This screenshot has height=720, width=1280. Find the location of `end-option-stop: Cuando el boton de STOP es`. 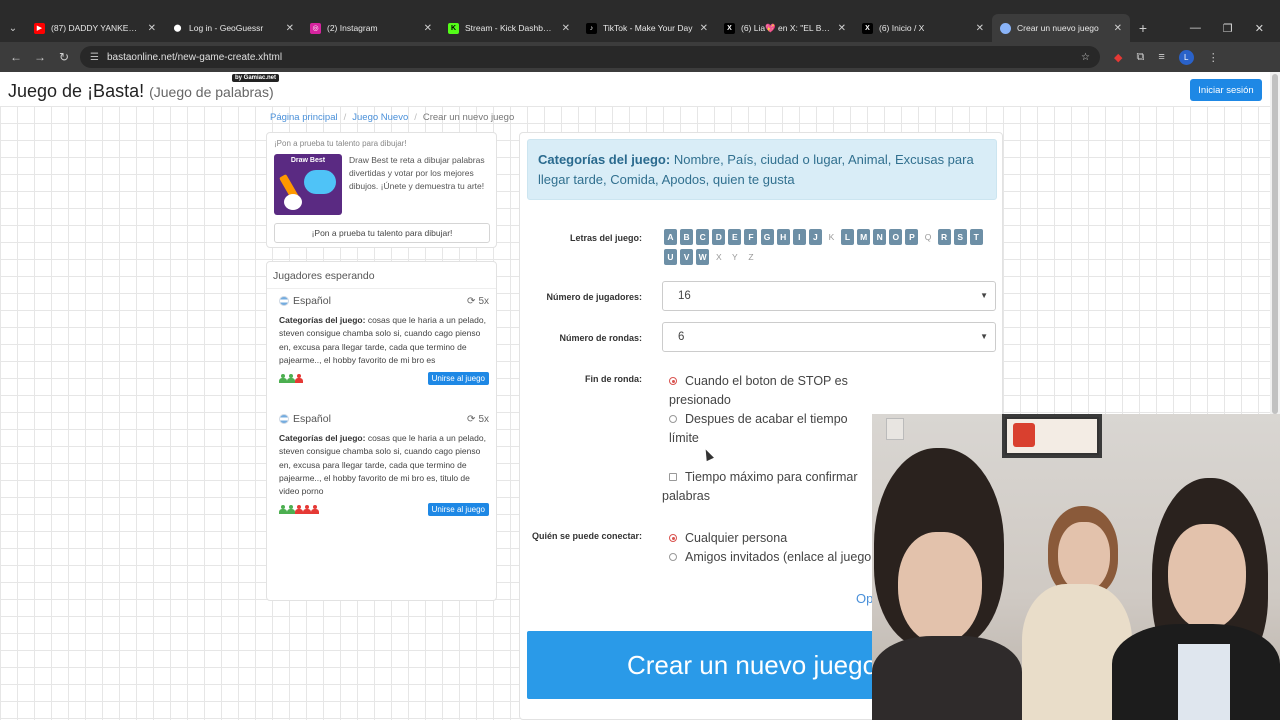

end-option-stop: Cuando el boton de STOP es is located at coordinates (758, 381).